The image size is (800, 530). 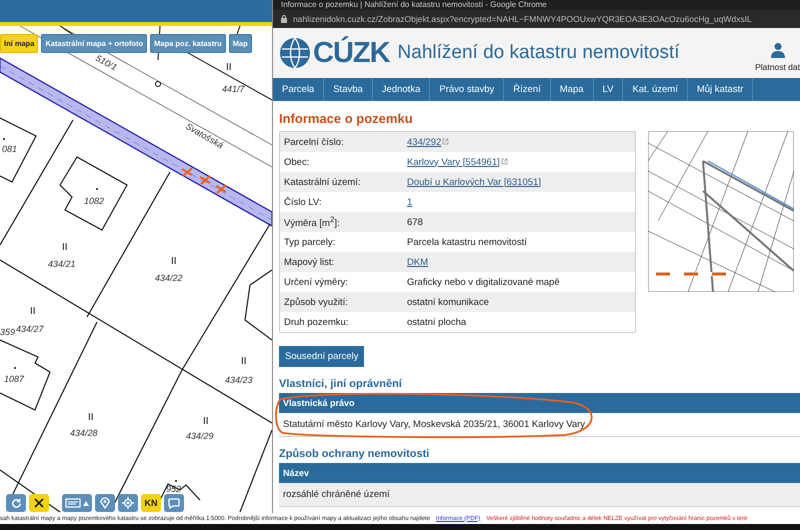 What do you see at coordinates (474, 182) in the screenshot?
I see `value-link: Doubí u Karlových Var [631051]` at bounding box center [474, 182].